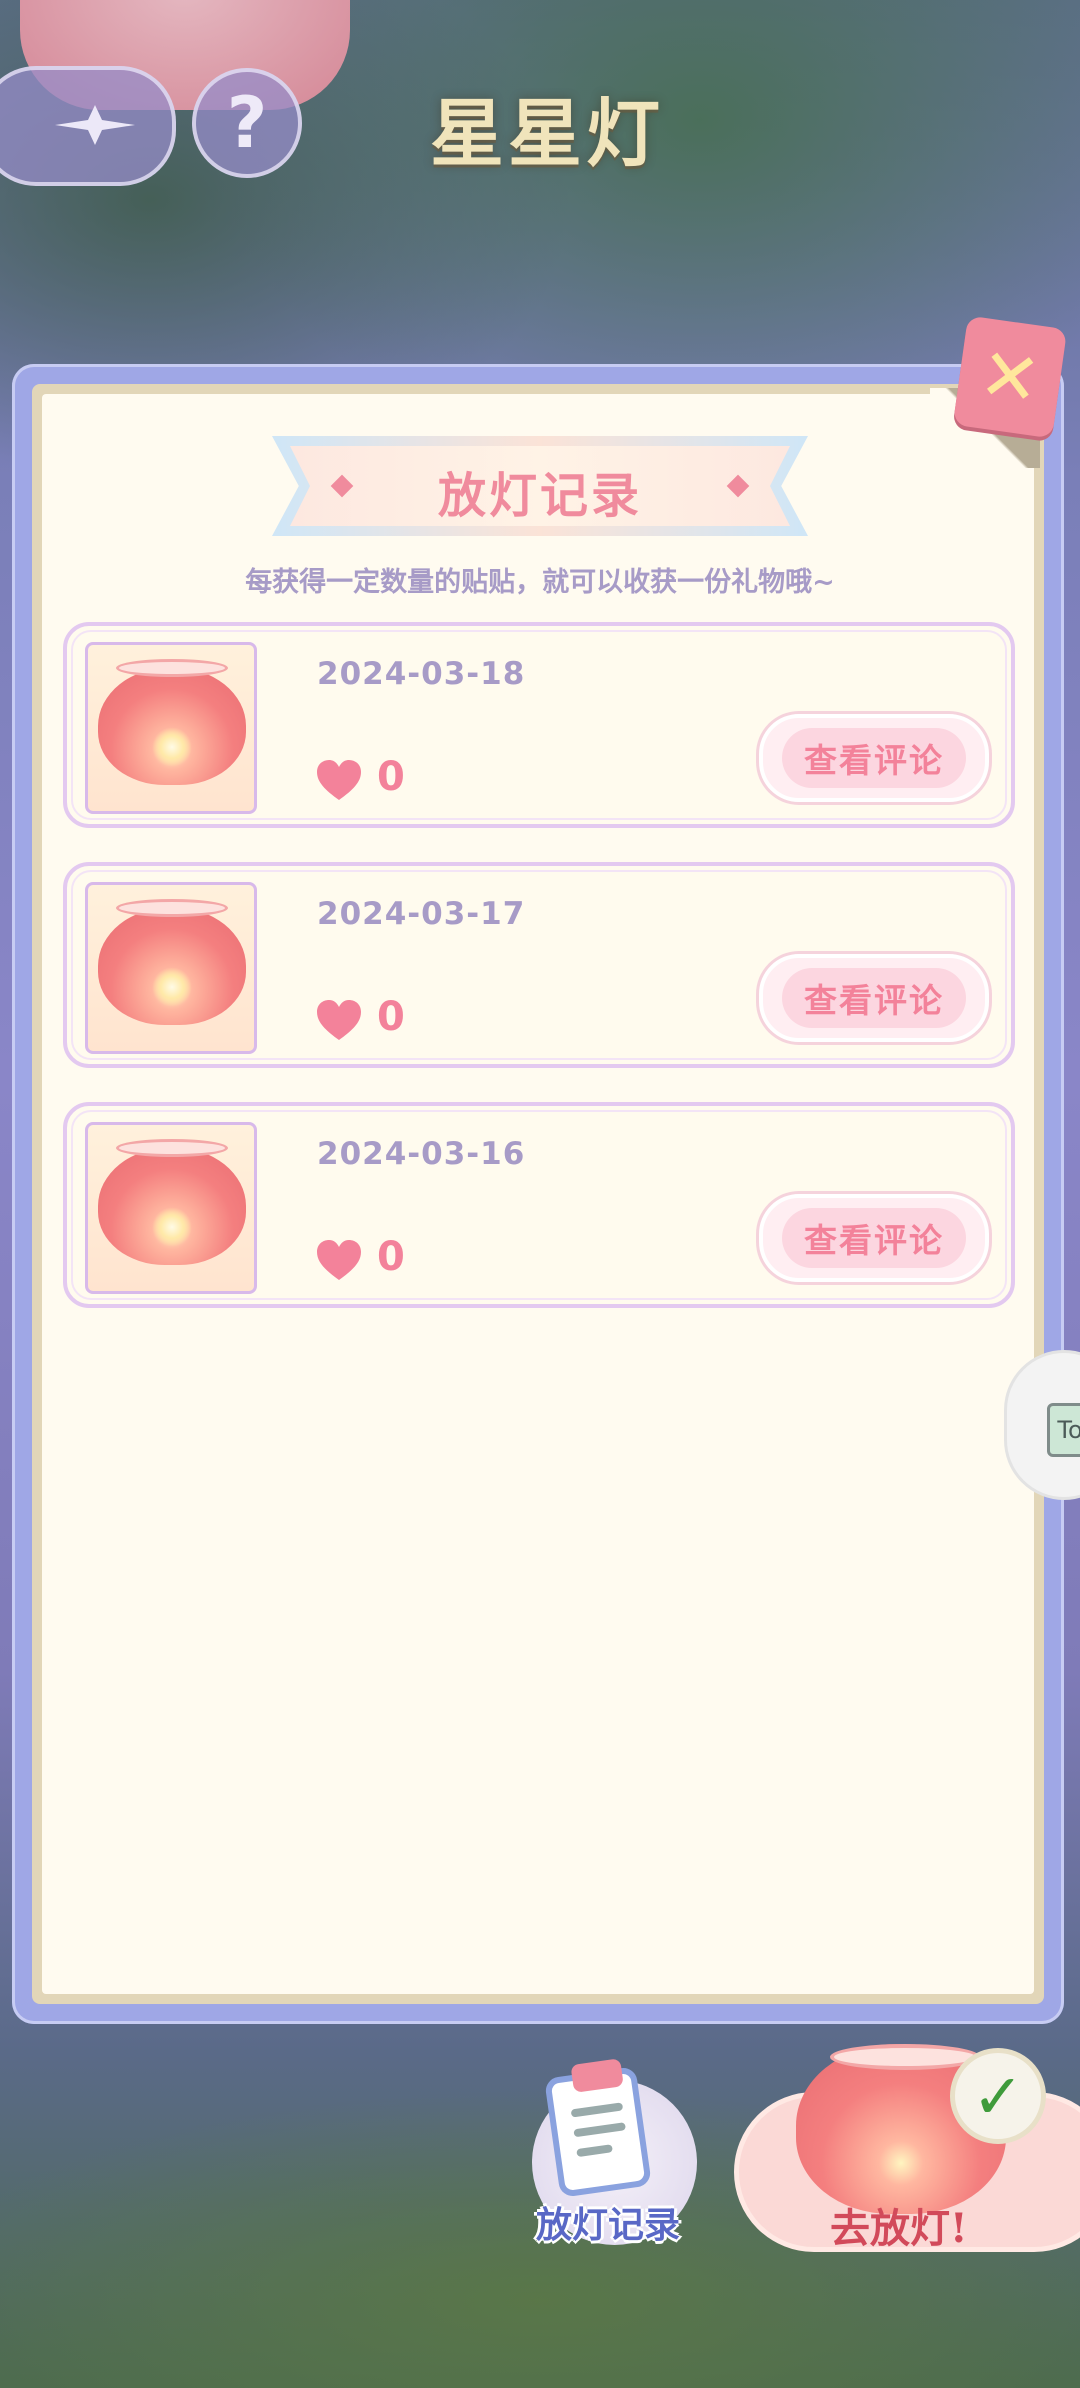 This screenshot has height=2388, width=1080. Describe the element at coordinates (608, 2222) in the screenshot. I see `records-button-label: 放灯记录` at that location.